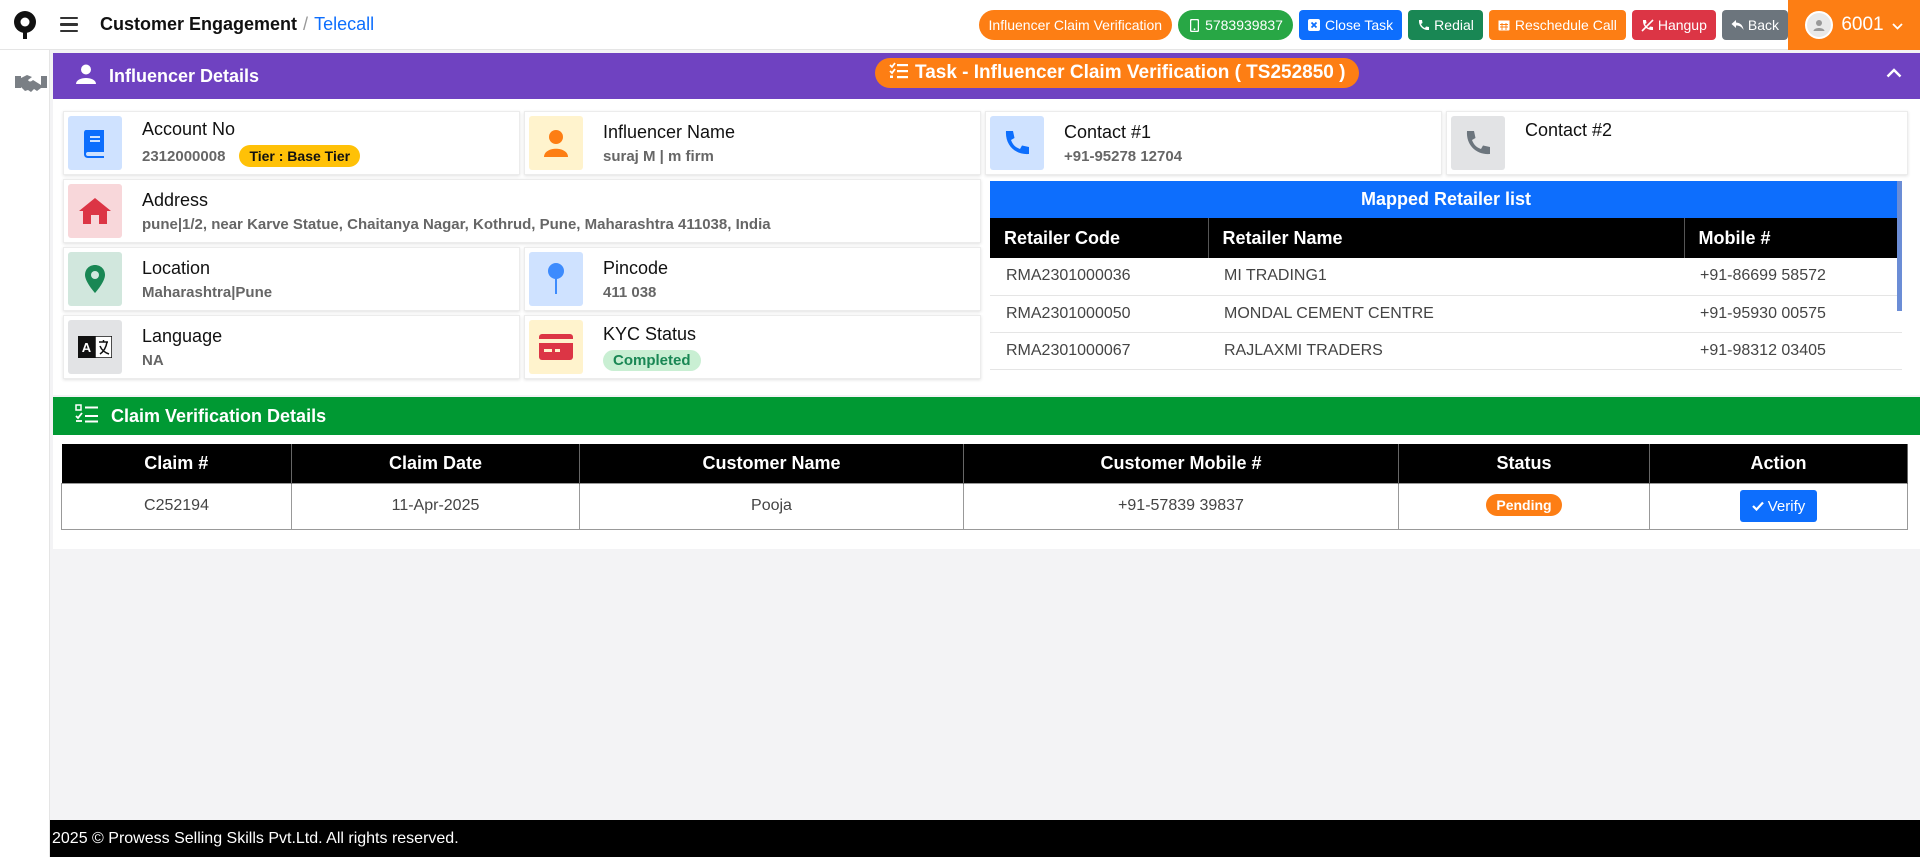 The image size is (1920, 857). I want to click on contact-1-info: Contact #1 +91-95278 12704, so click(1213, 143).